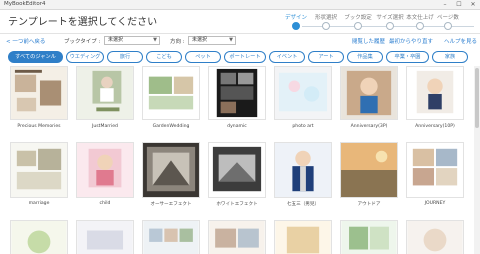 The height and width of the screenshot is (254, 480). I want to click on template-caption: 七五三（男児）, so click(303, 204).